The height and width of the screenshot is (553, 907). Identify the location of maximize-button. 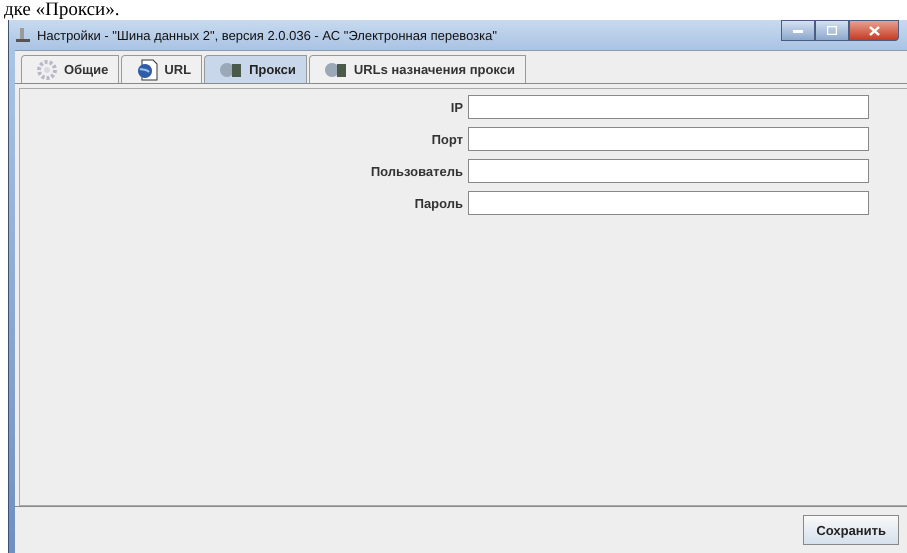
(832, 30).